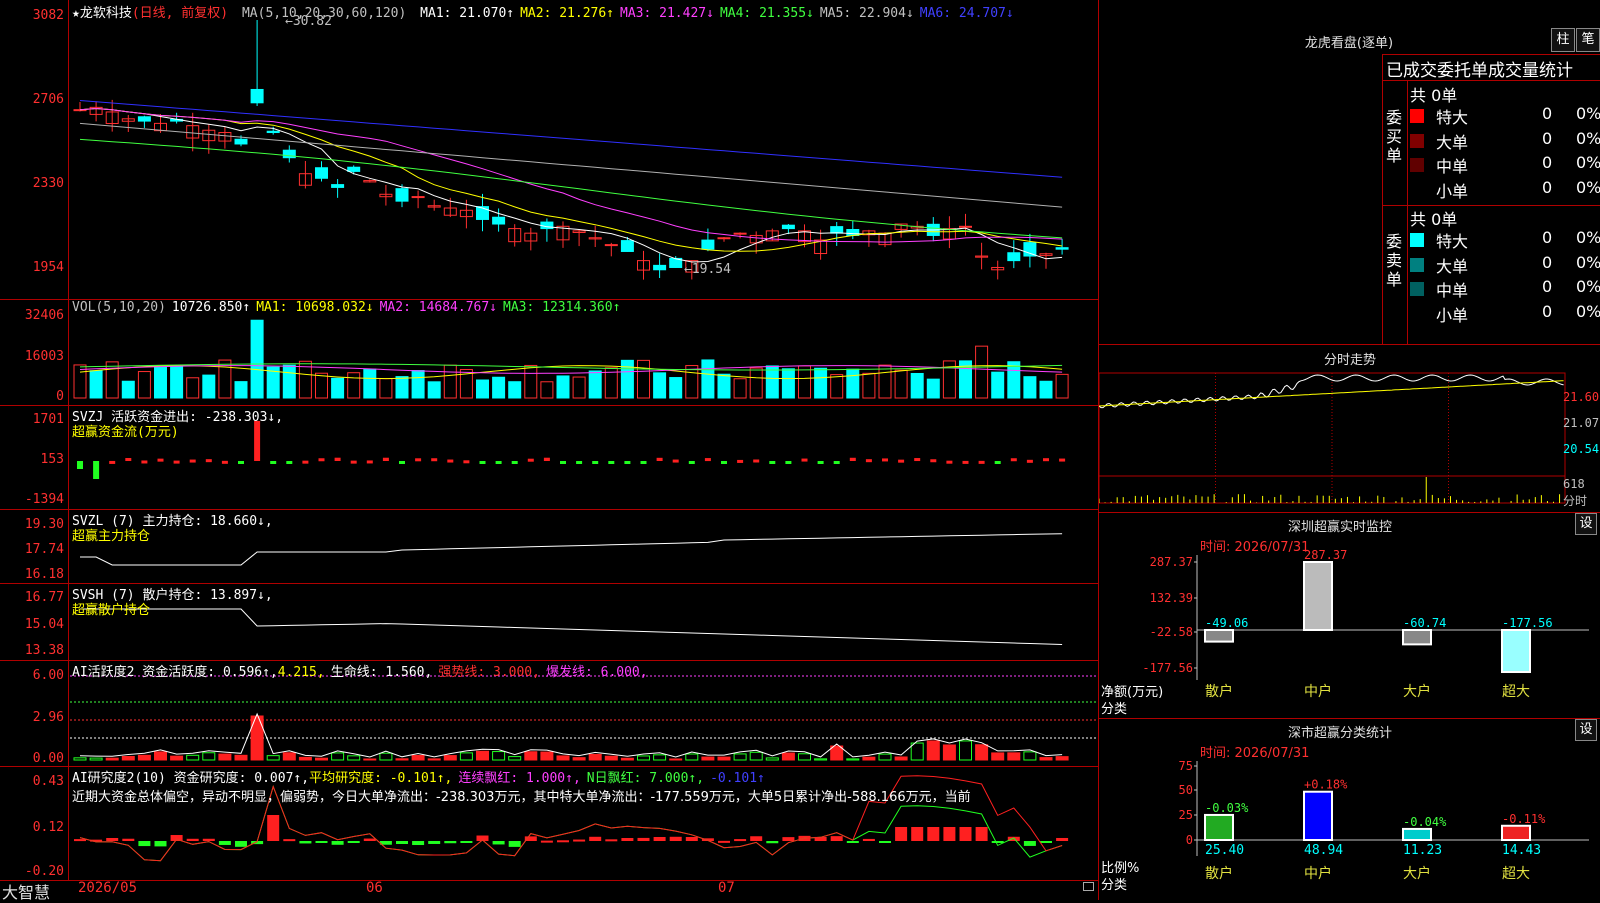 Image resolution: width=1600 pixels, height=903 pixels. What do you see at coordinates (1547, 162) in the screenshot?
I see `row-value: 0` at bounding box center [1547, 162].